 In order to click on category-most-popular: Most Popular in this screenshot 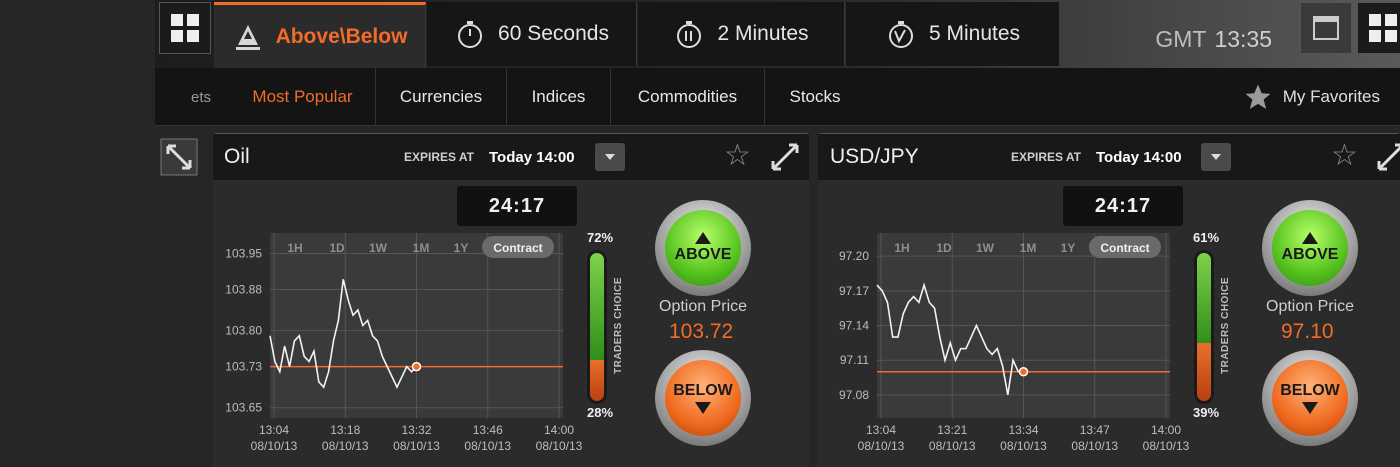, I will do `click(303, 97)`.